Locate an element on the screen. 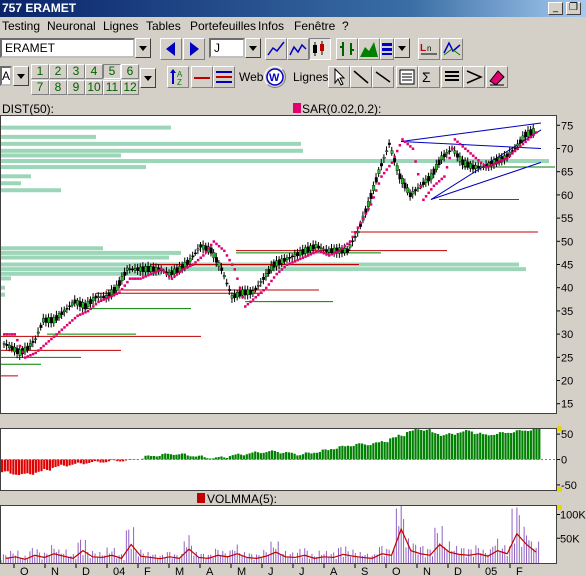  previous-symbol-button is located at coordinates (171, 49).